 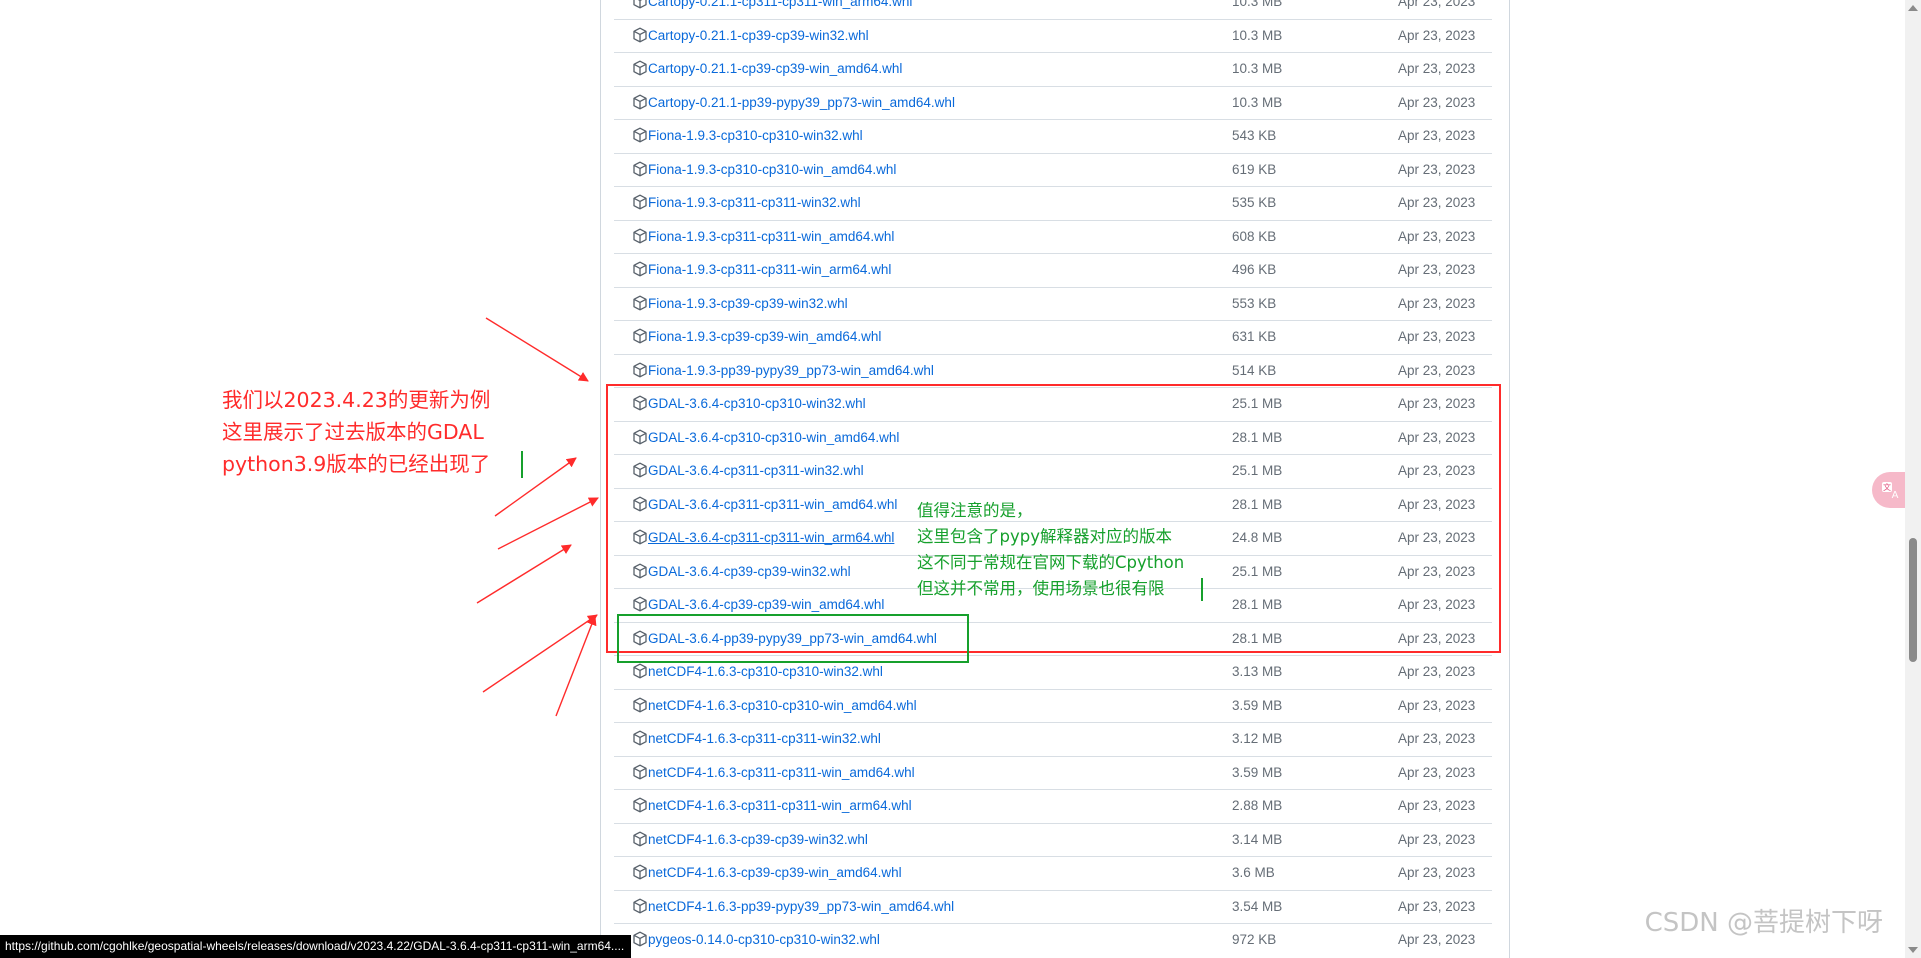 What do you see at coordinates (1257, 839) in the screenshot?
I see `asset-size: 3.14 MB` at bounding box center [1257, 839].